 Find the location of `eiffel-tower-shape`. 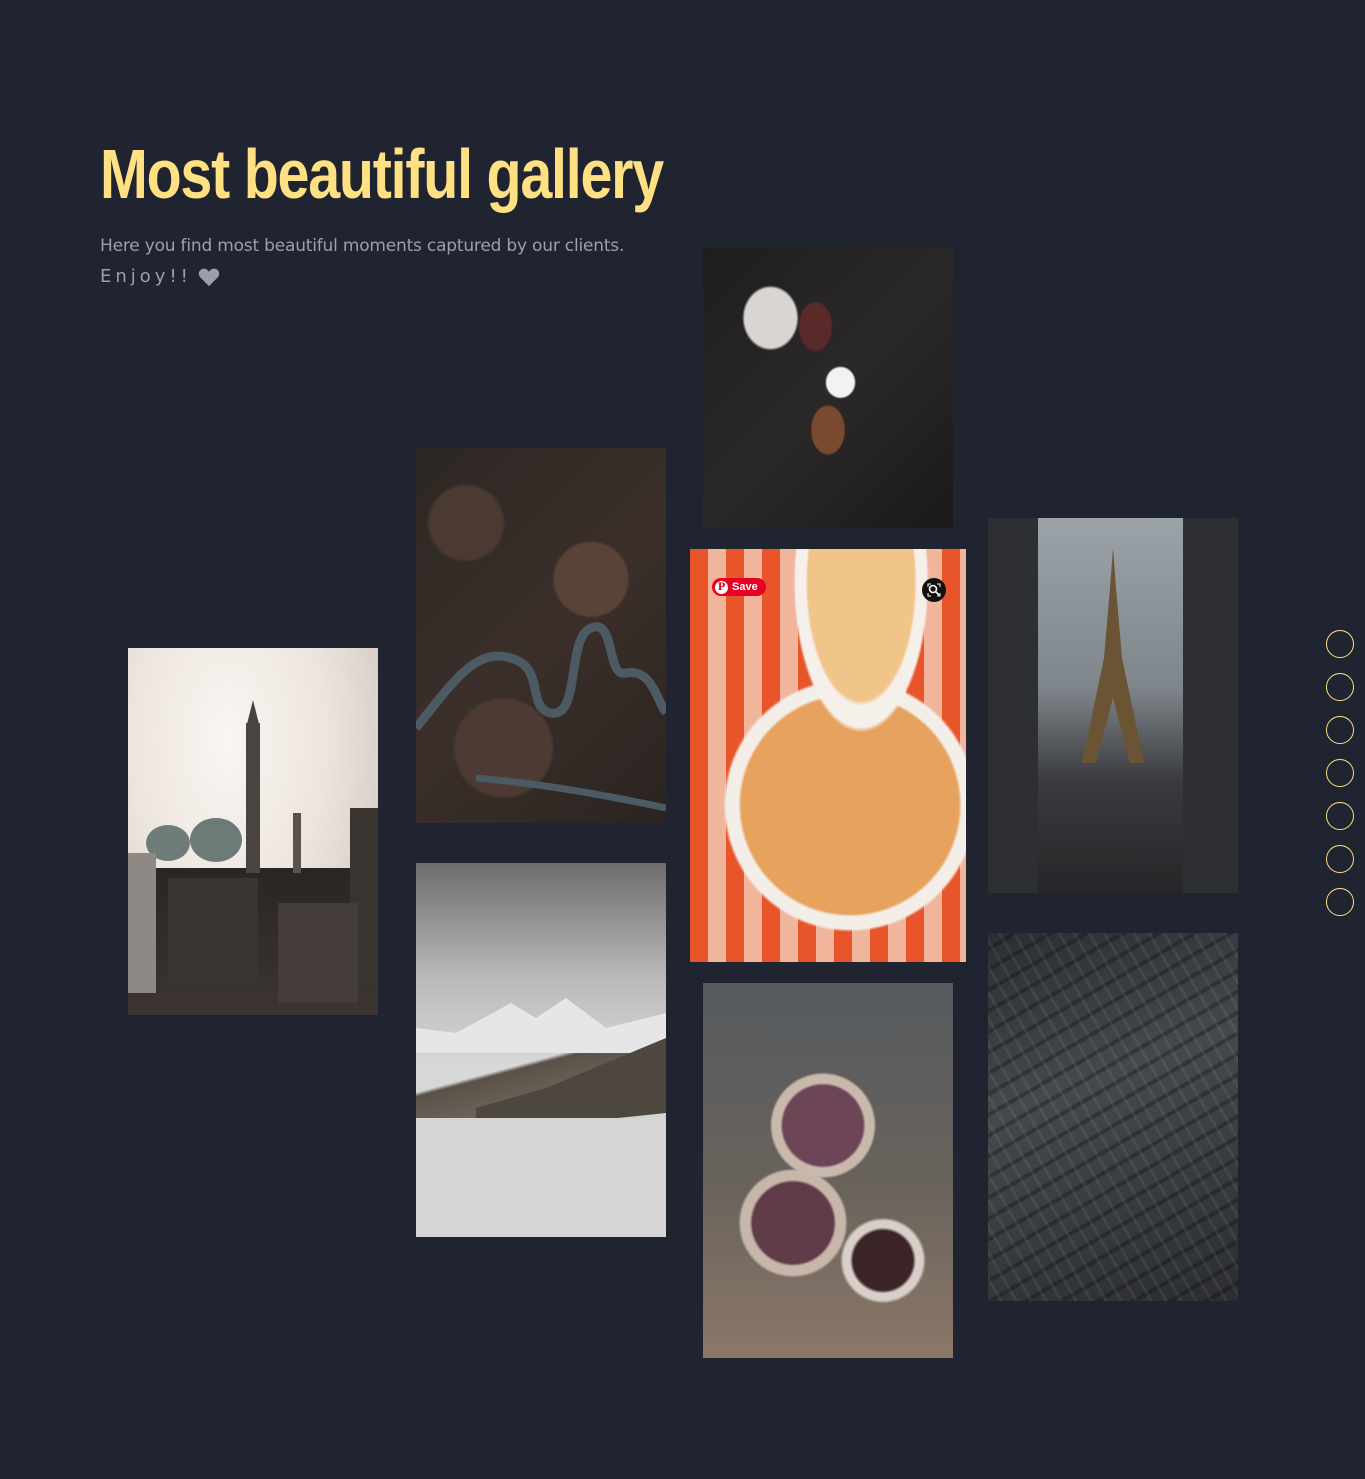

eiffel-tower-shape is located at coordinates (1113, 655).